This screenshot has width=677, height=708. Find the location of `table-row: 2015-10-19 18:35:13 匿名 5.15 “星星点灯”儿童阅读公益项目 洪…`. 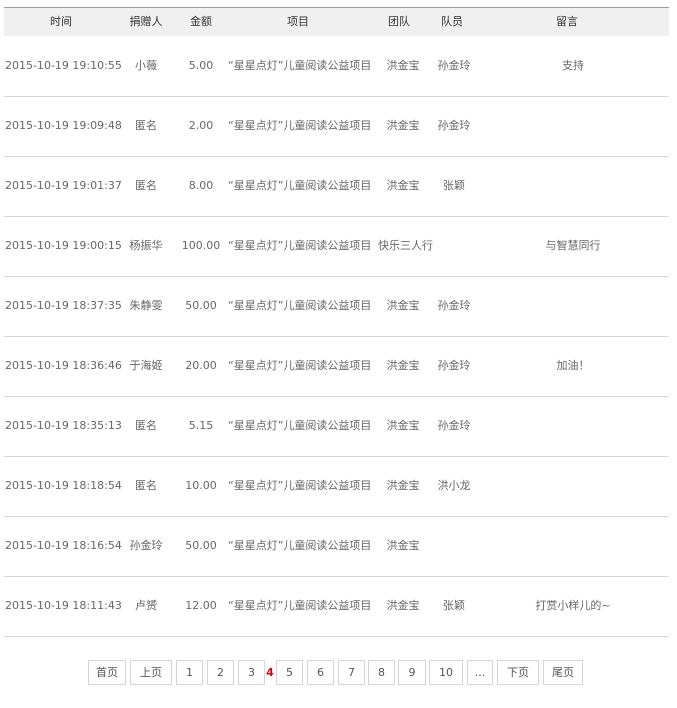

table-row: 2015-10-19 18:35:13 匿名 5.15 “星星点灯”儿童阅读公益项目 洪… is located at coordinates (336, 426).